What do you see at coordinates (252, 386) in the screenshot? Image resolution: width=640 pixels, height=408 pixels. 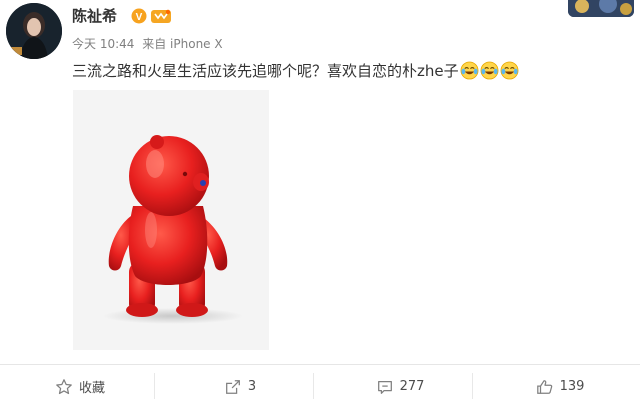 I see `repost-count: 3` at bounding box center [252, 386].